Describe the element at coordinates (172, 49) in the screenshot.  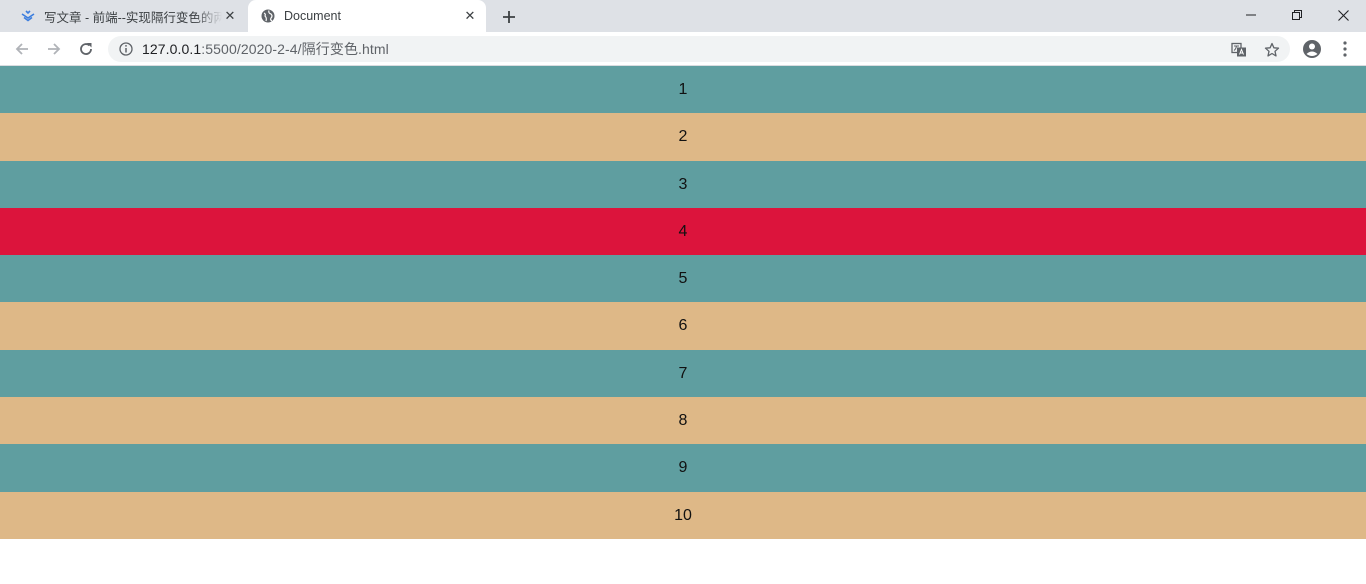
I see `url-host: 127.0.0.1` at that location.